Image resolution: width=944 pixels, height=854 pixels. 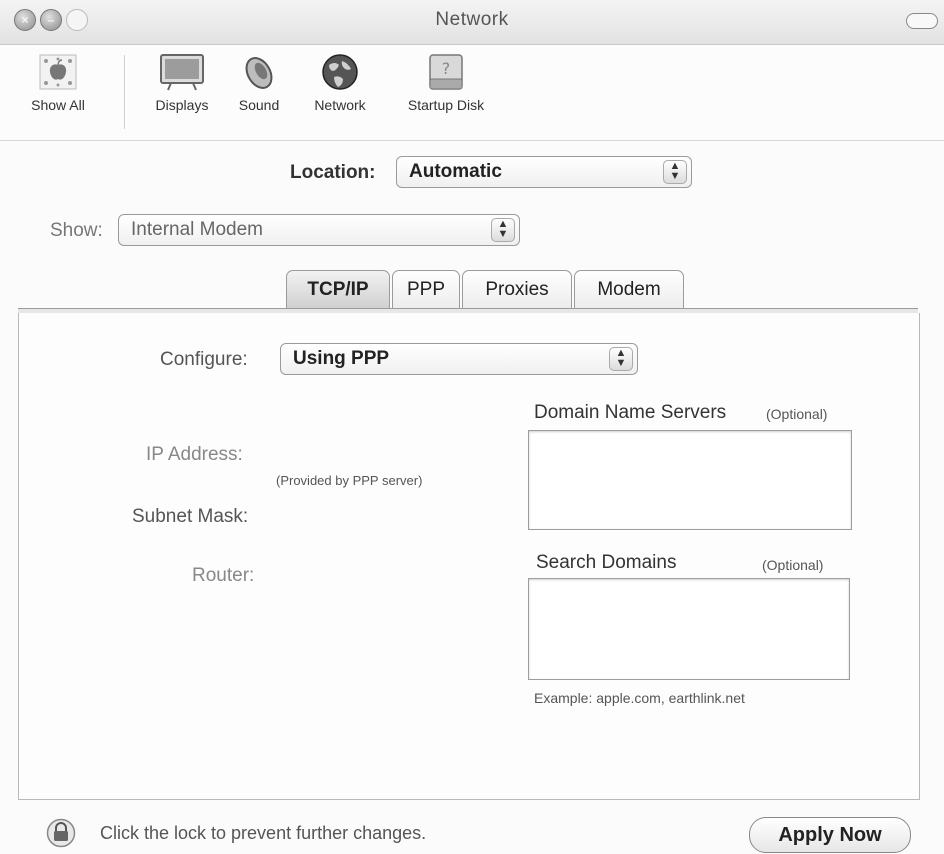 What do you see at coordinates (333, 172) in the screenshot?
I see `location-label: Location:` at bounding box center [333, 172].